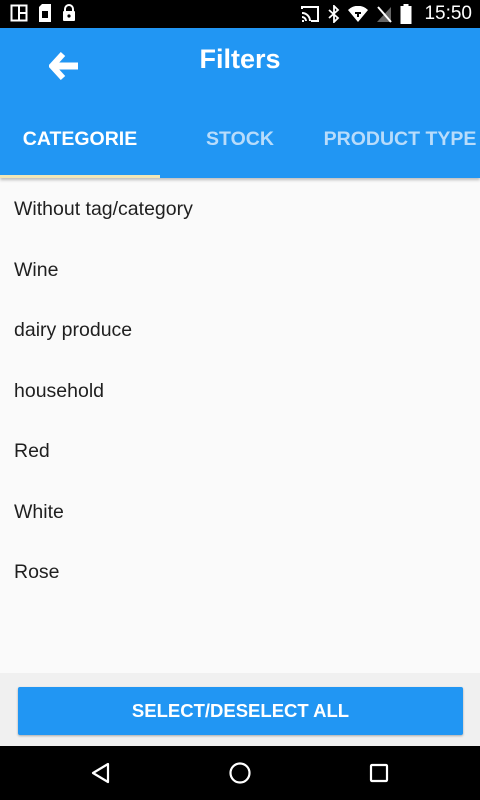  I want to click on select-deselect-all-button: SELECT/DESELECT ALL, so click(240, 711).